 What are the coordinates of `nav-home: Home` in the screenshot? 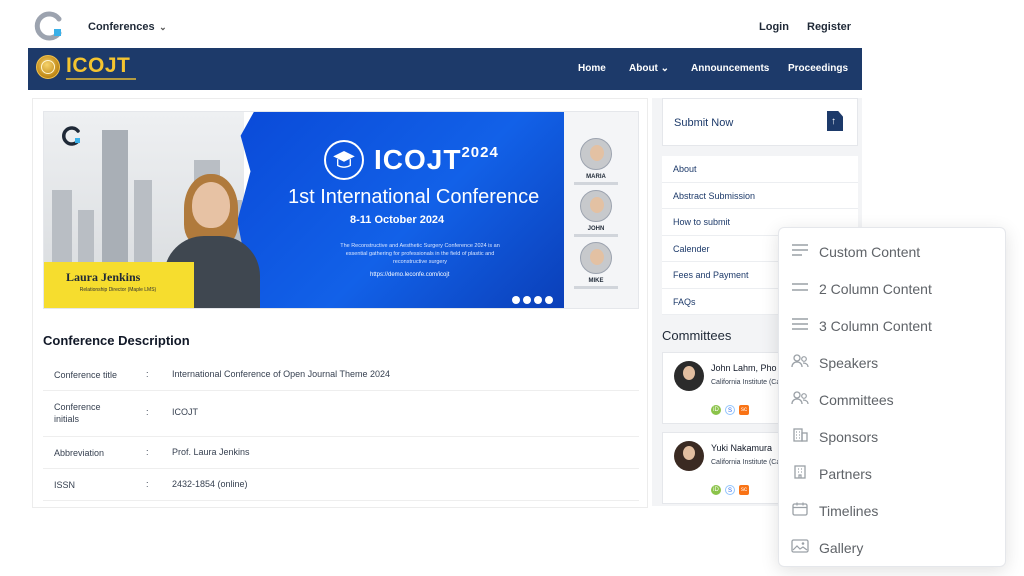 It's located at (592, 68).